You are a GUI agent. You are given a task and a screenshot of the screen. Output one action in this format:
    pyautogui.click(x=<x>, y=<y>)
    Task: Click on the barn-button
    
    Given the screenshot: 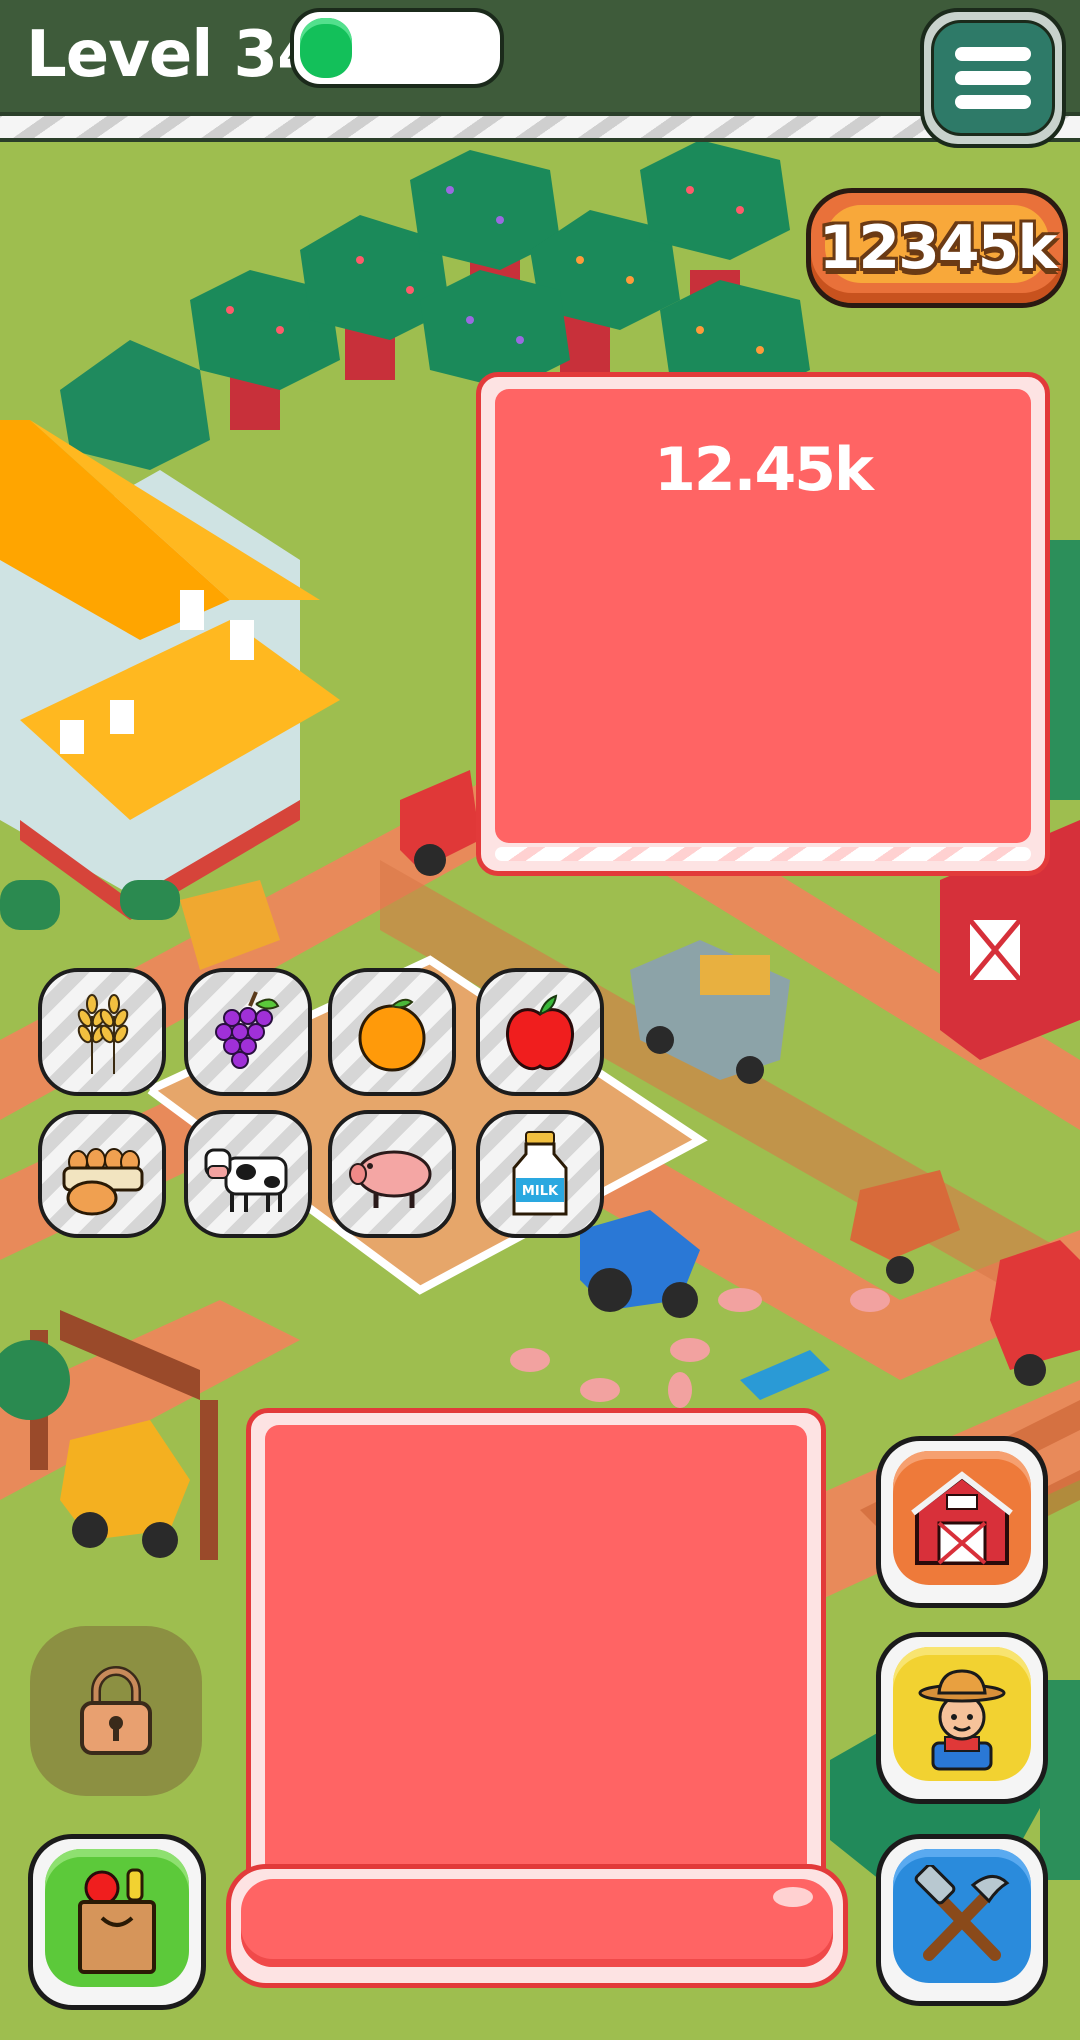 What is the action you would take?
    pyautogui.click(x=962, y=1522)
    